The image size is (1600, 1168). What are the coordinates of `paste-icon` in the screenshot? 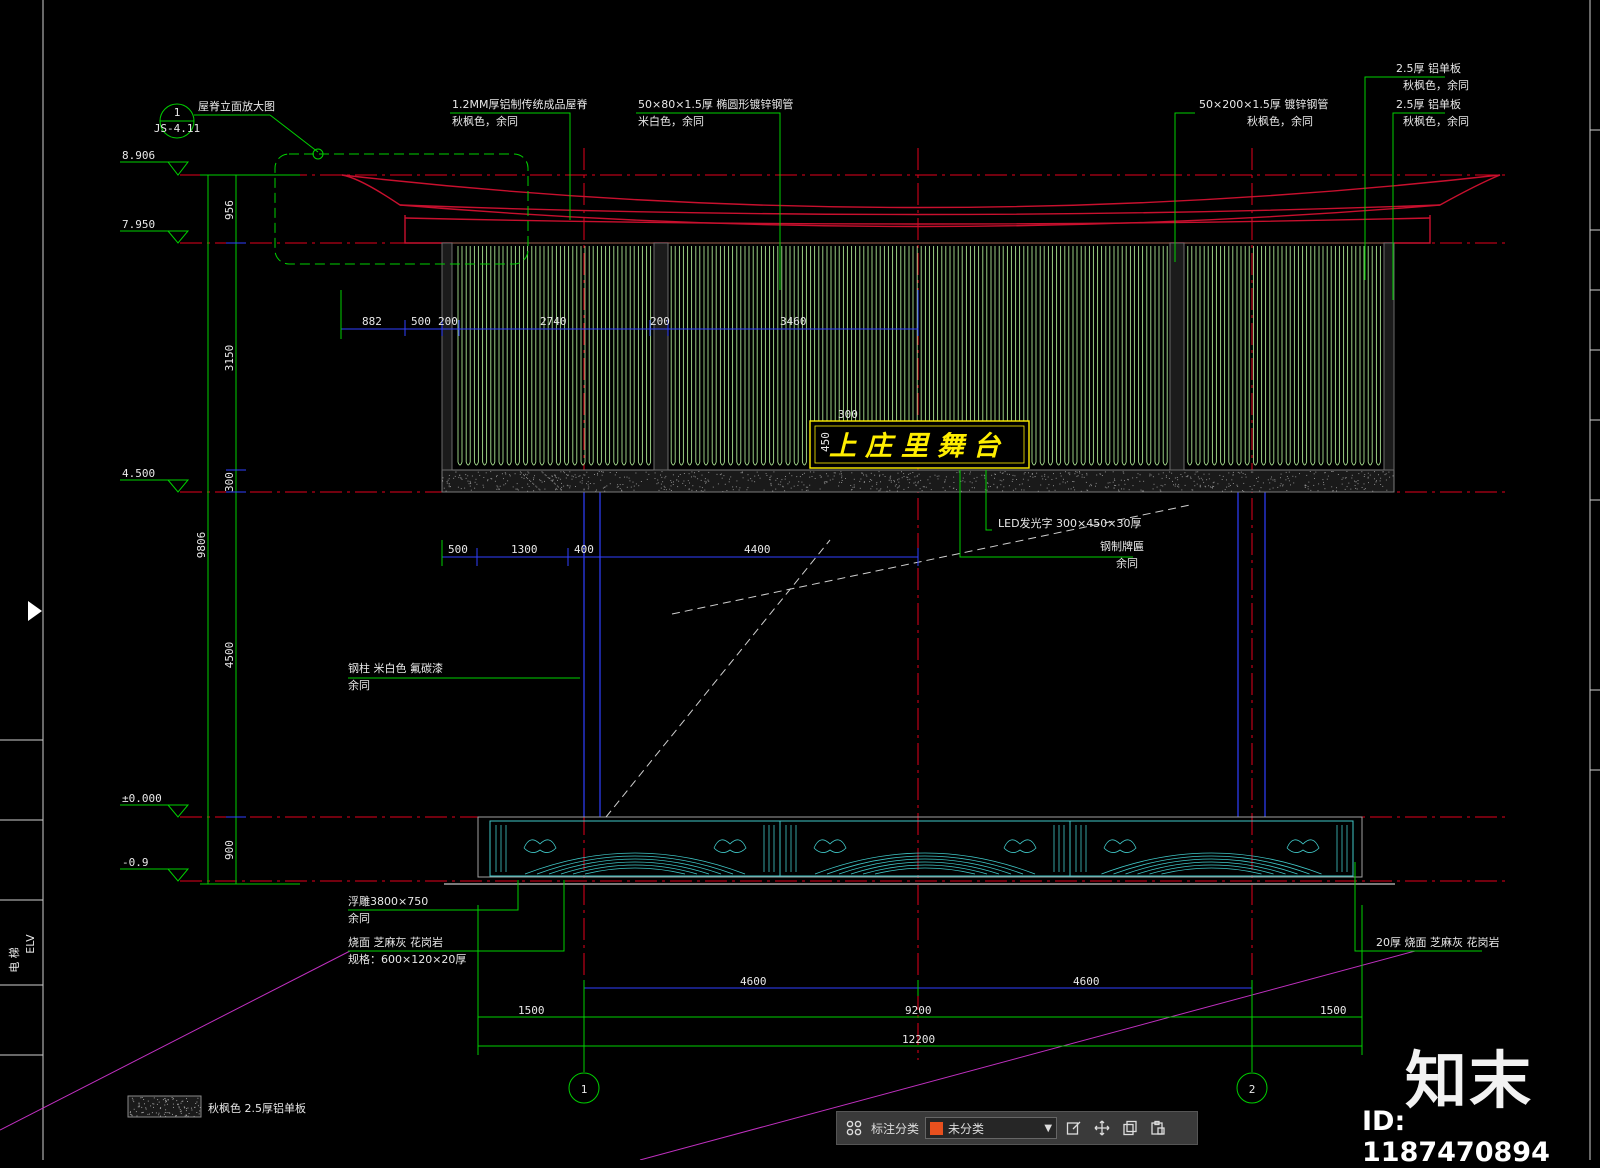 It's located at (1158, 1128).